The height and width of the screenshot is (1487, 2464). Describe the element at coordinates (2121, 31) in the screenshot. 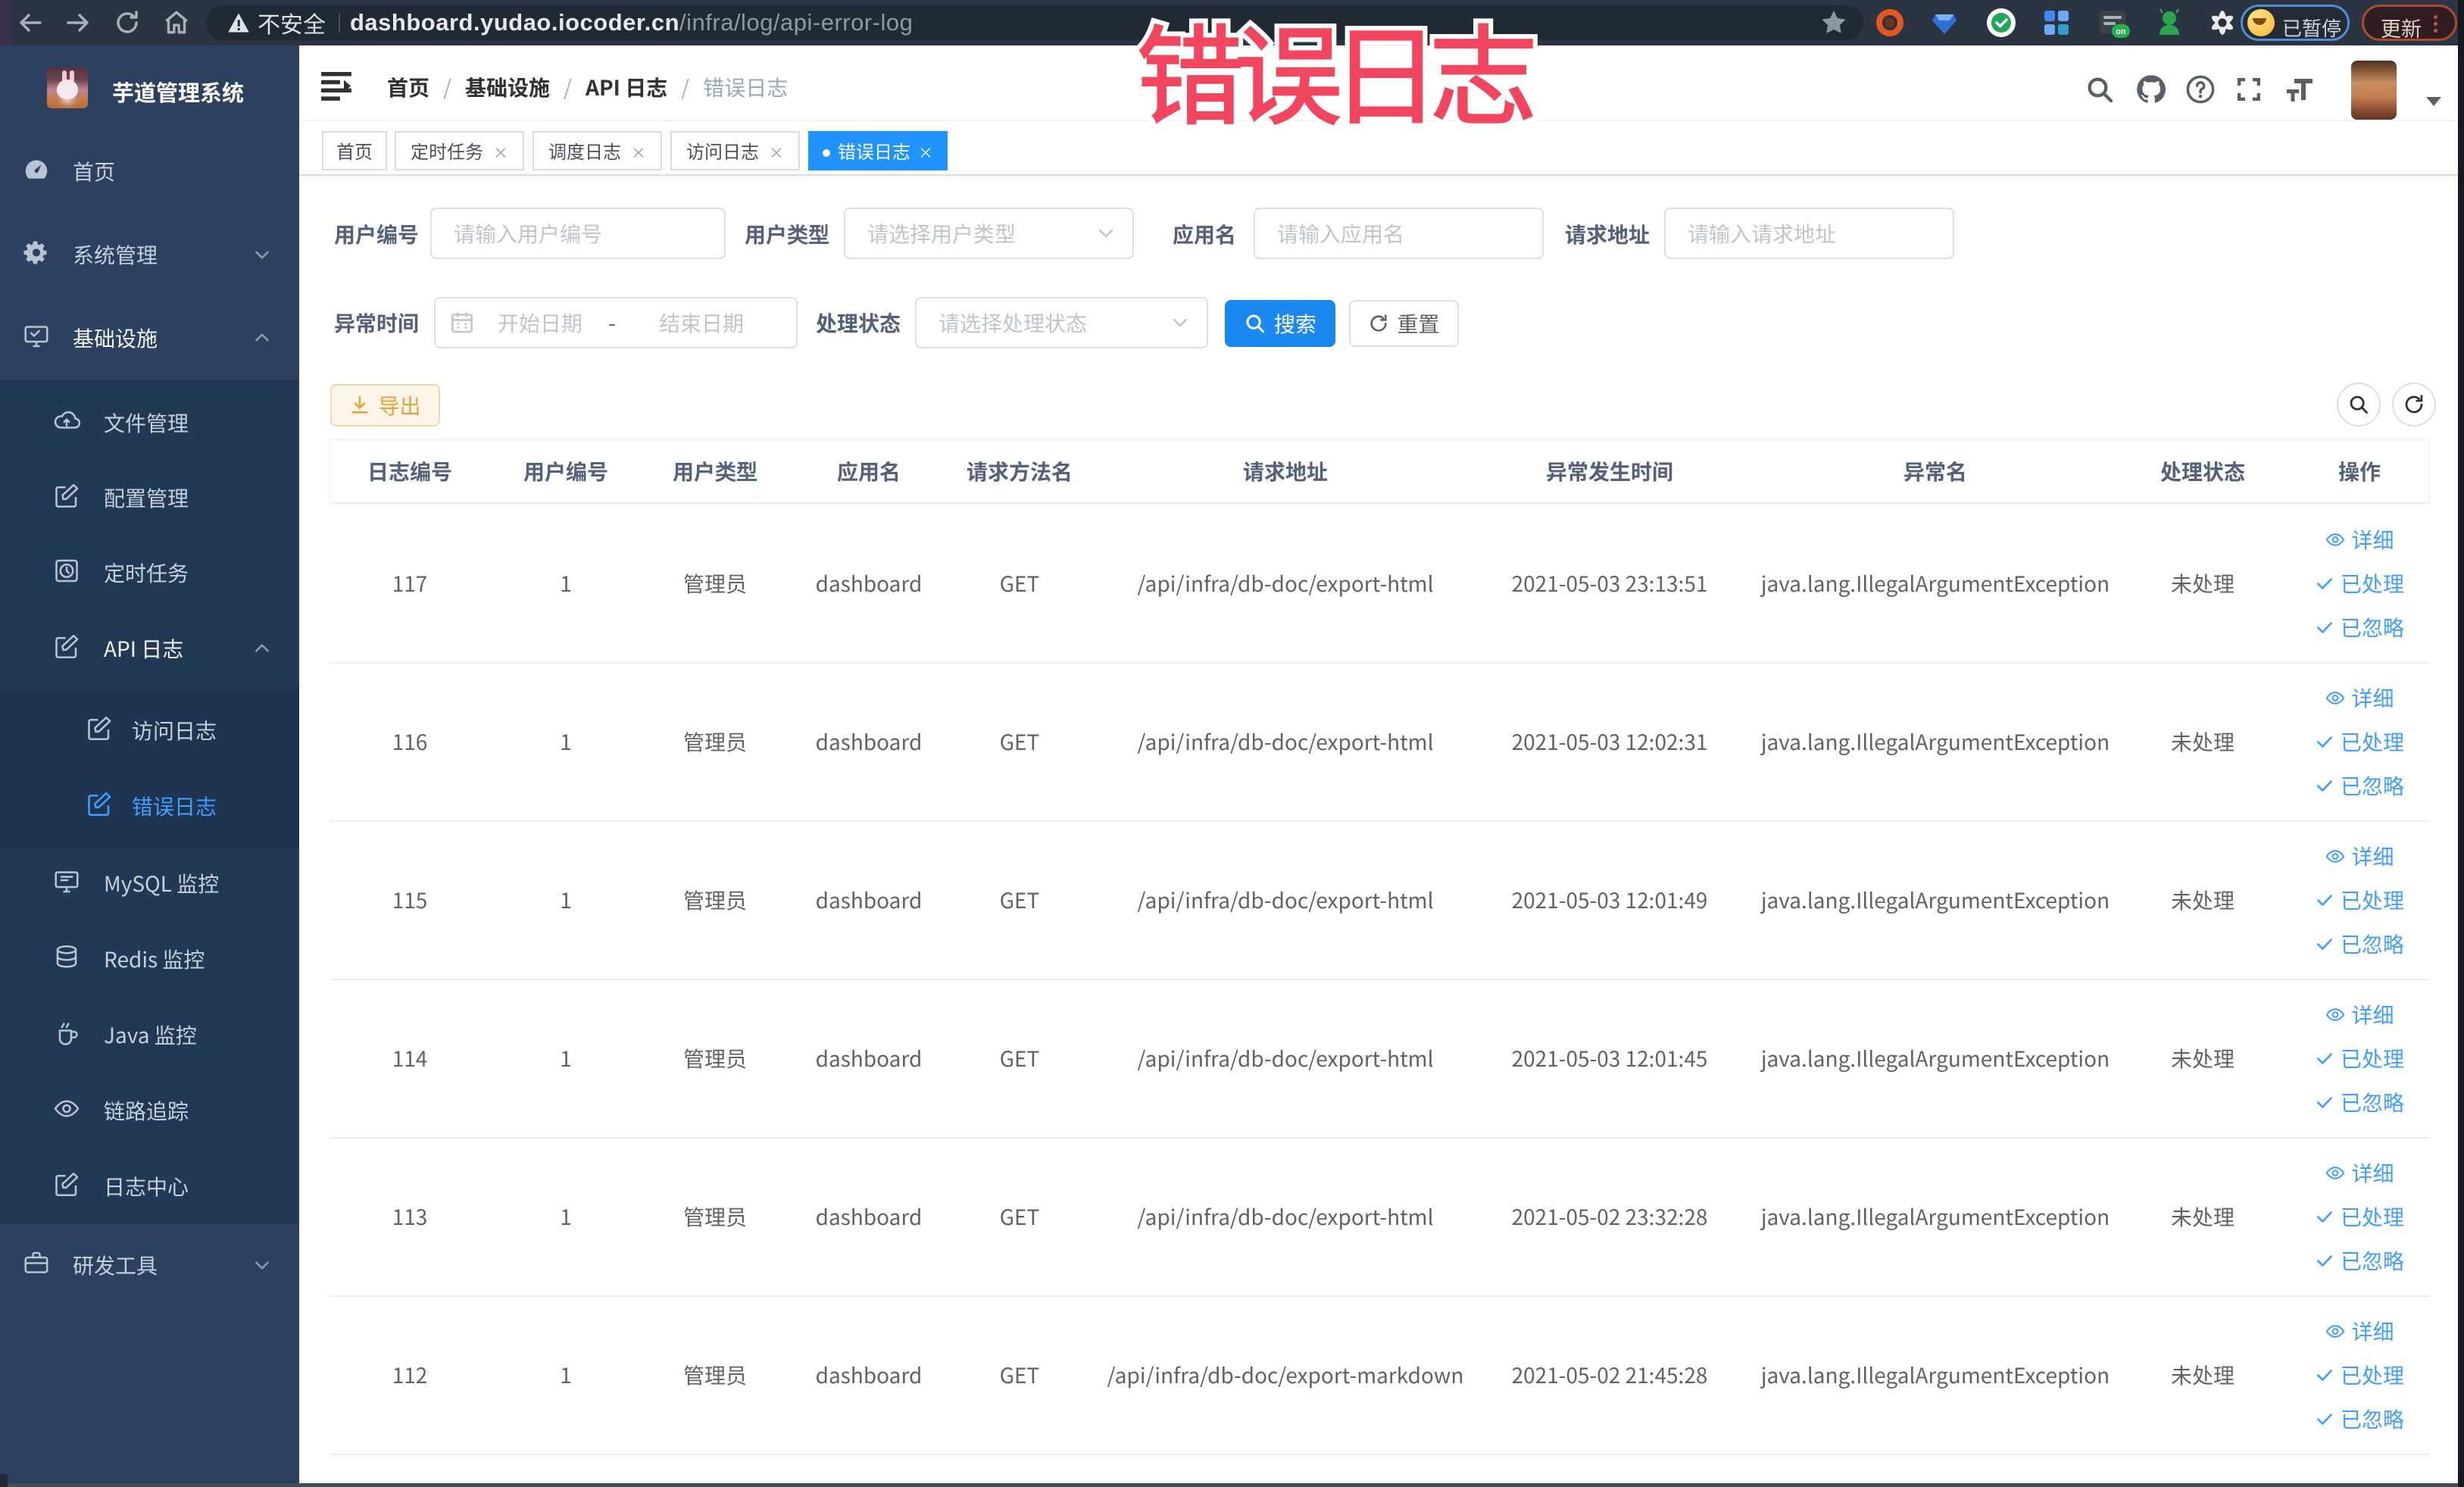

I see `svg-text: on` at that location.